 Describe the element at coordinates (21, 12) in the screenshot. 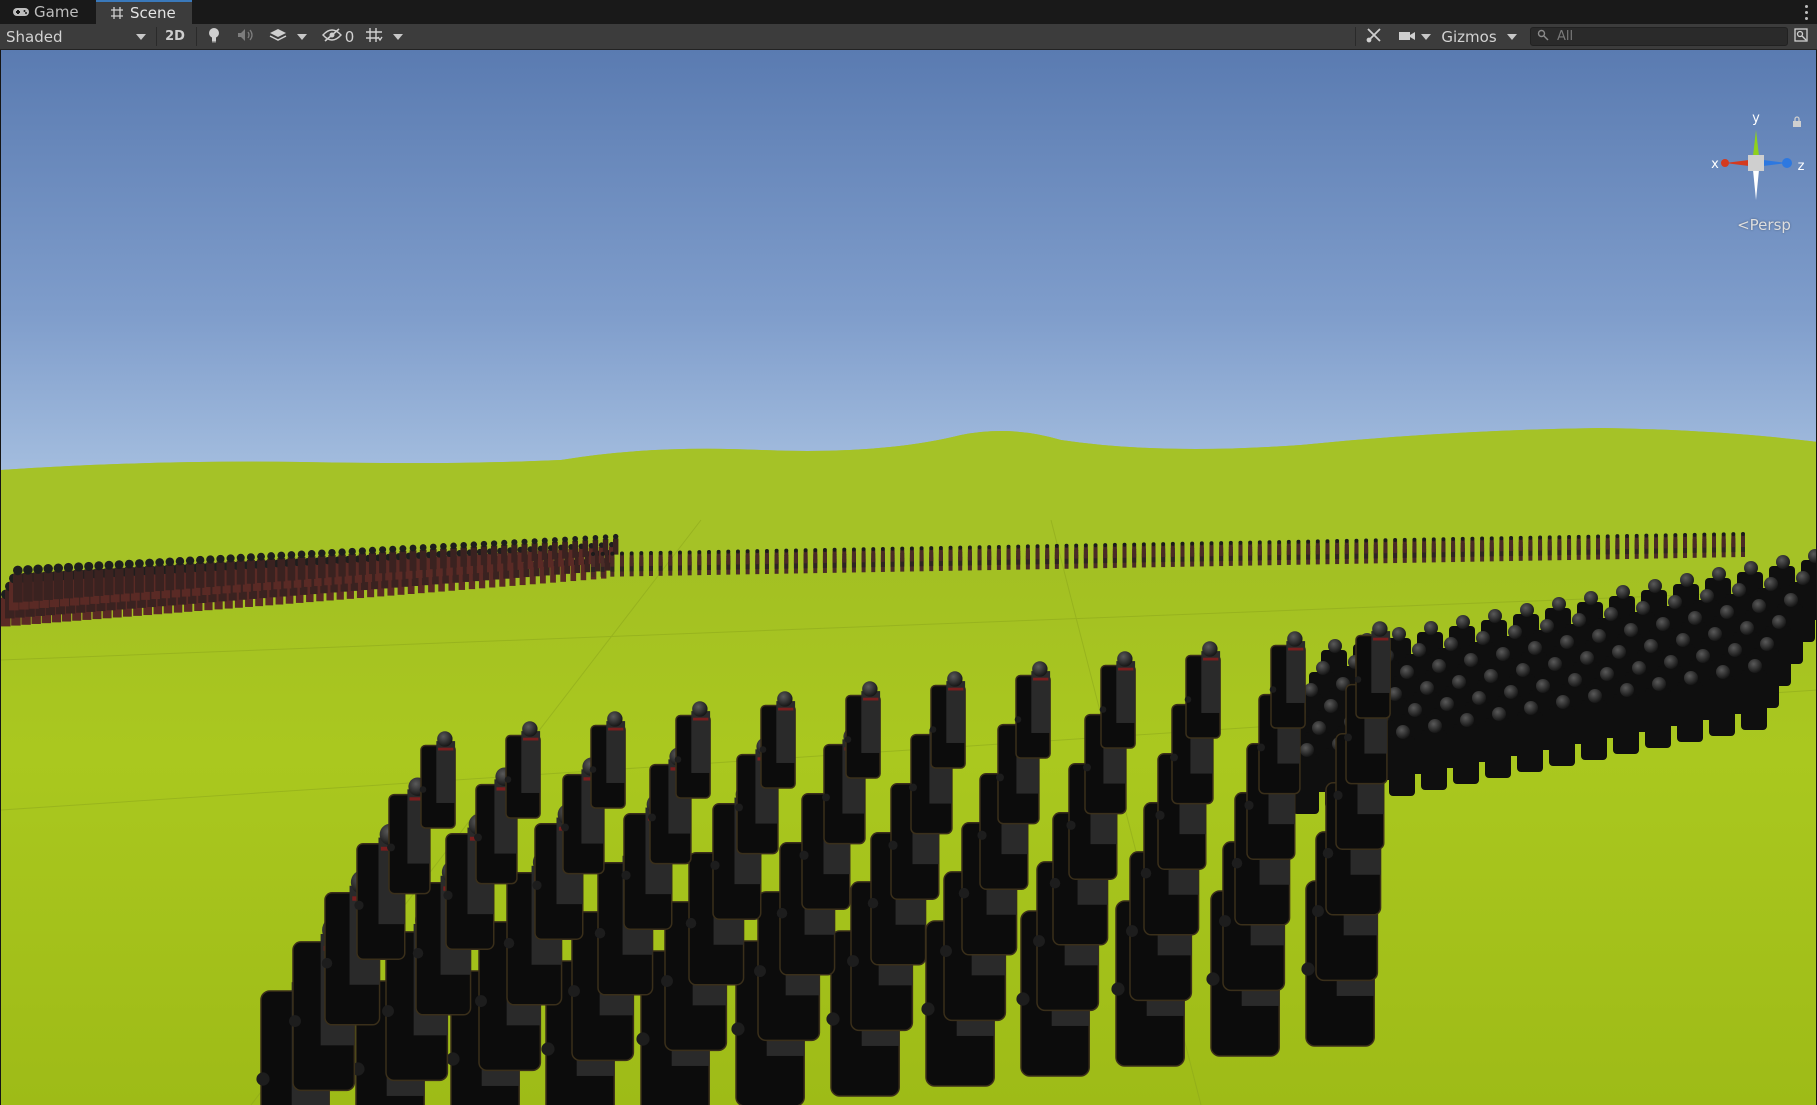

I see `gamepad-icon` at that location.